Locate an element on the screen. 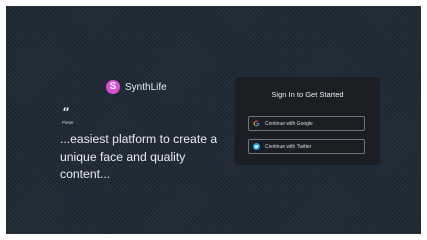 The height and width of the screenshot is (240, 427). google-button-label: Continue with Google is located at coordinates (289, 123).